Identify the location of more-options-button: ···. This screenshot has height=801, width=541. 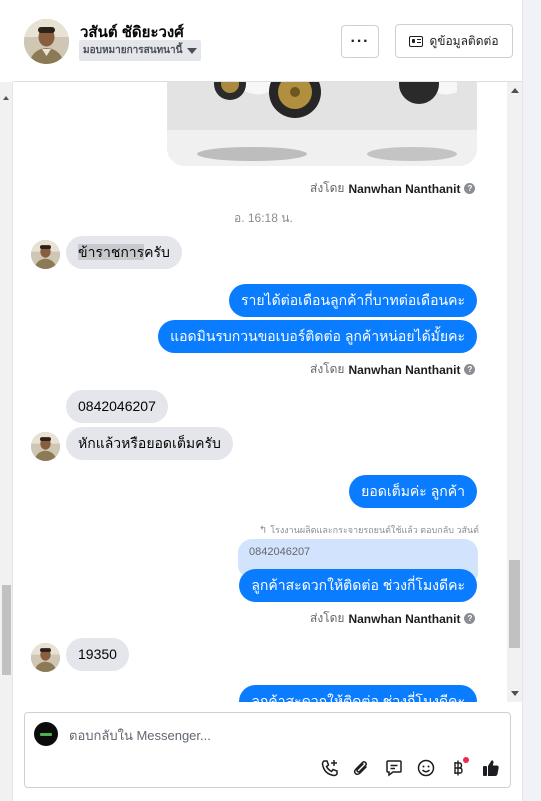
(360, 41).